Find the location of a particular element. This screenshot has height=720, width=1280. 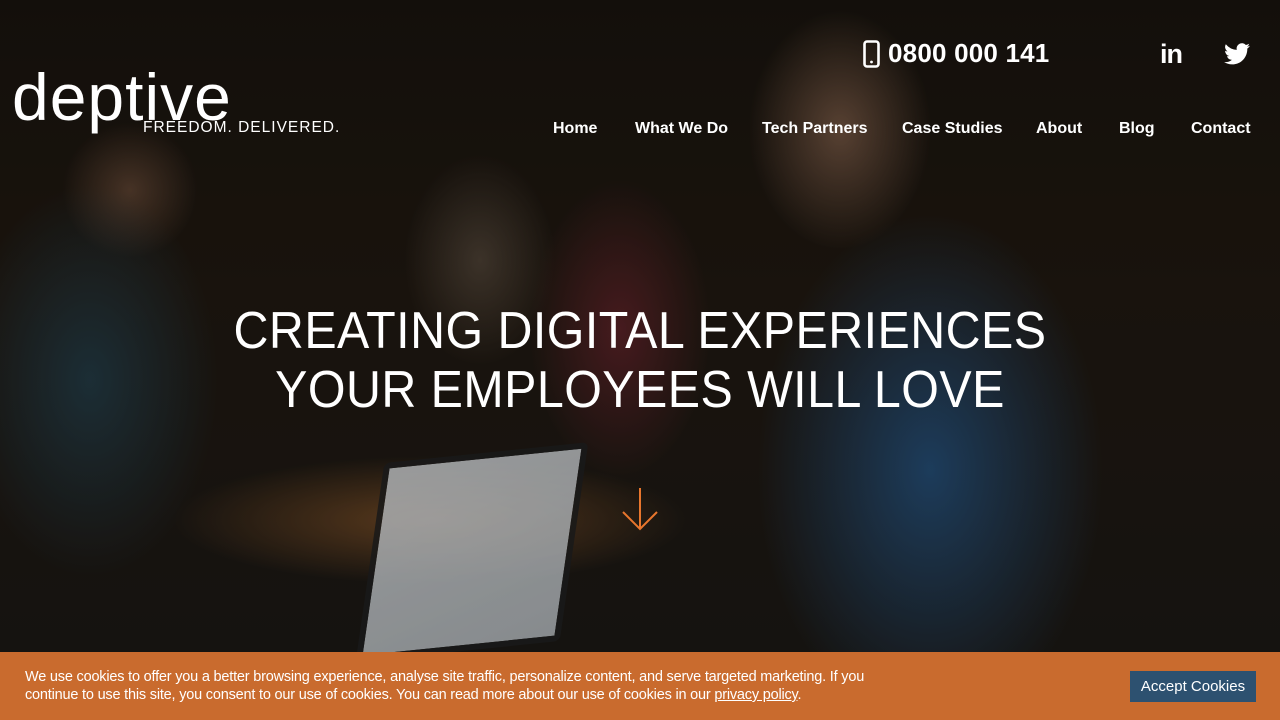

nav-tech-partners: Tech Partners is located at coordinates (815, 129).